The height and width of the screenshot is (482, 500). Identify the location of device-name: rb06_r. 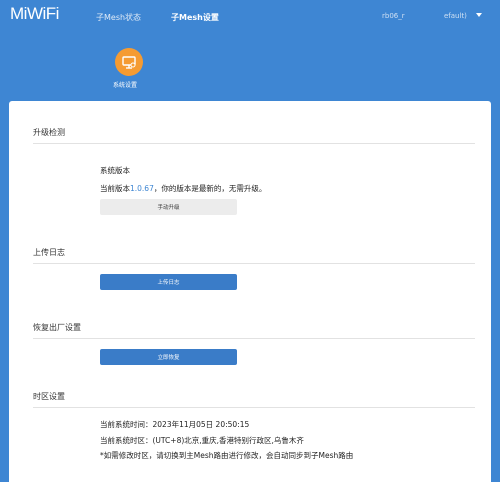
(393, 16).